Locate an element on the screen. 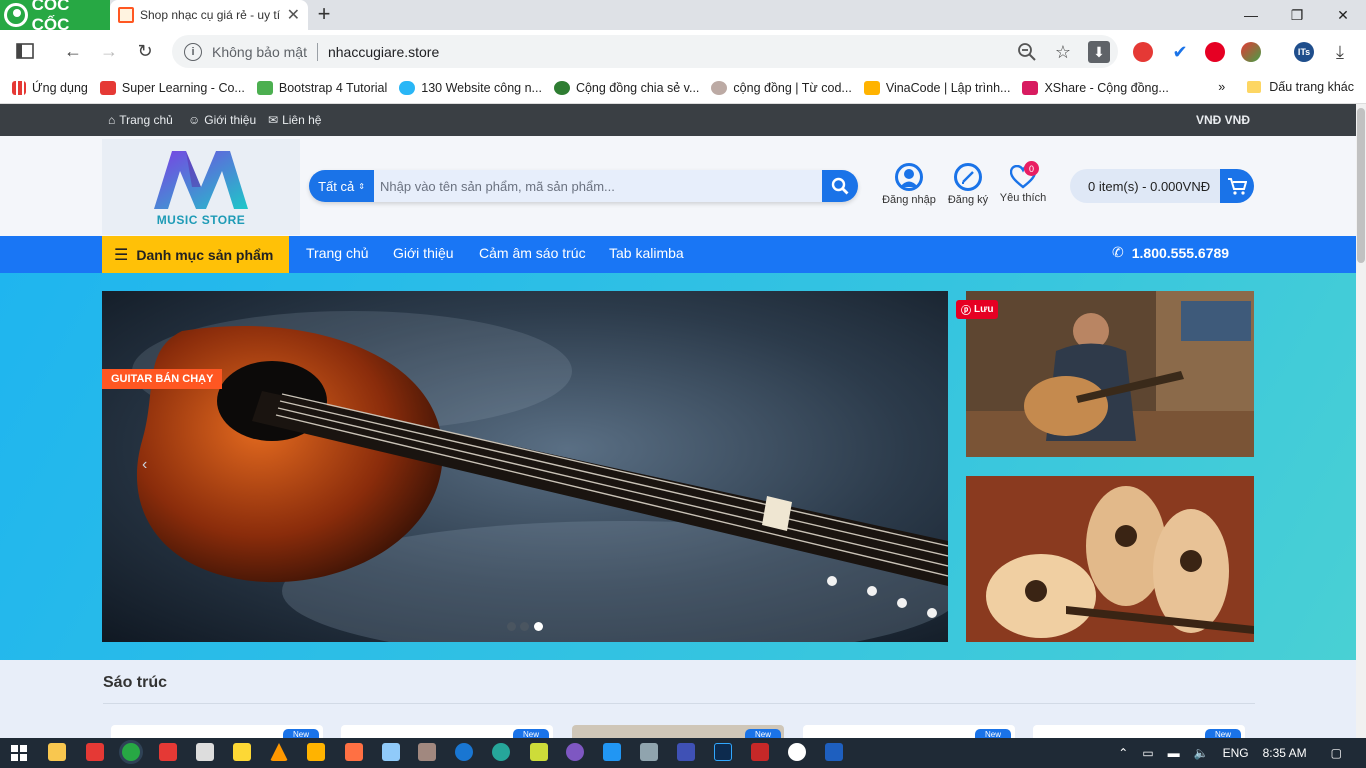 This screenshot has width=1366, height=768. hotline: ✆ 1.800.555.6789 is located at coordinates (1170, 252).